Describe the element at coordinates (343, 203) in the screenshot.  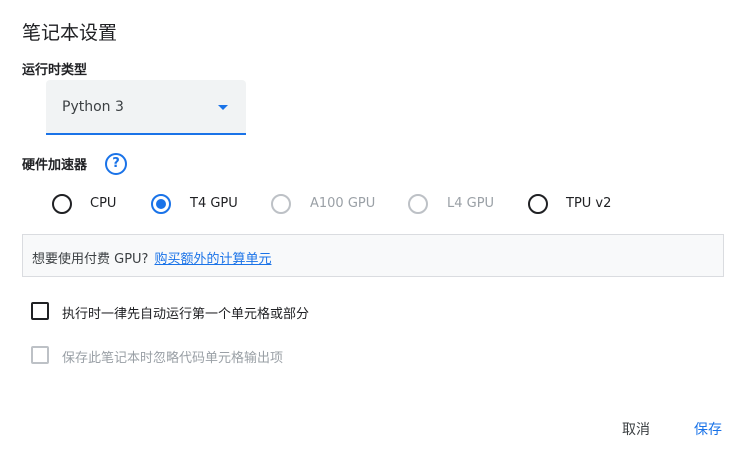
I see `radio-a100-gpu-label: A100 GPU` at that location.